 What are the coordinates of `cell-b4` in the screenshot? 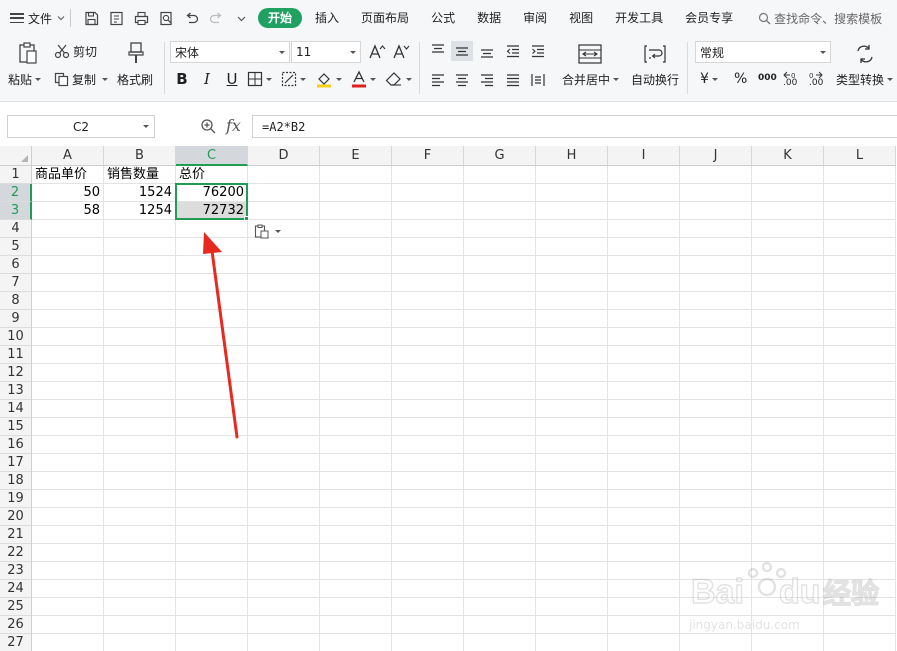 It's located at (140, 229).